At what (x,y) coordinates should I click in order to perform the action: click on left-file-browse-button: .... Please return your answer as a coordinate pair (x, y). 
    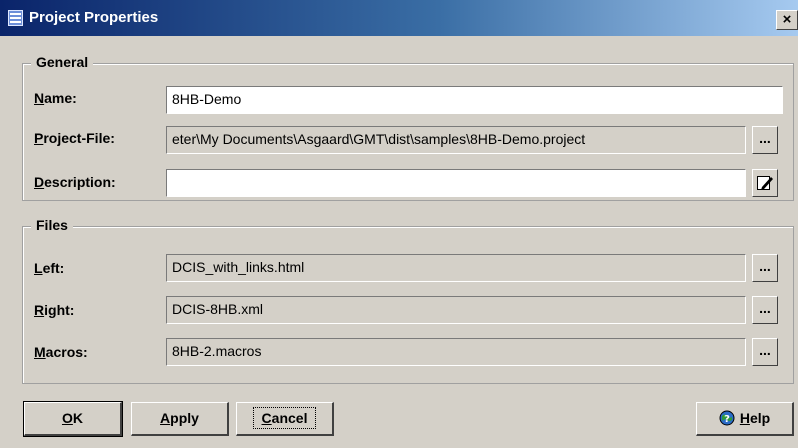
    Looking at the image, I should click on (765, 268).